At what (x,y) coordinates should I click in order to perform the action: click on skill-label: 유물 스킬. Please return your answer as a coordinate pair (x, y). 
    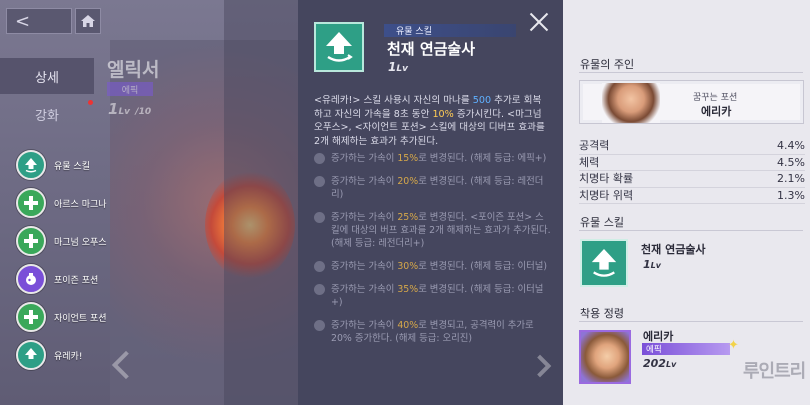
    Looking at the image, I should click on (72, 166).